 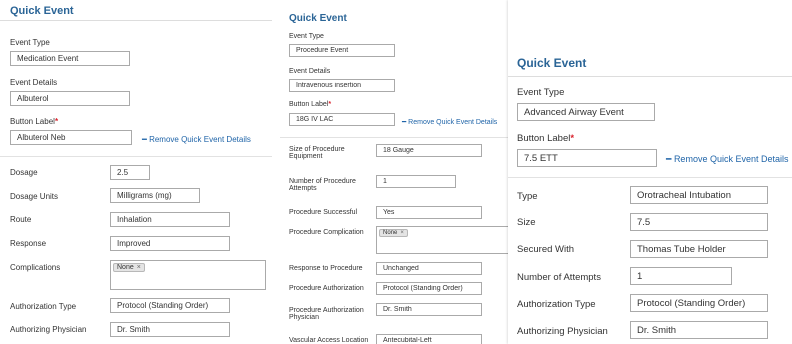 What do you see at coordinates (429, 268) in the screenshot?
I see `response-to-procedure-field` at bounding box center [429, 268].